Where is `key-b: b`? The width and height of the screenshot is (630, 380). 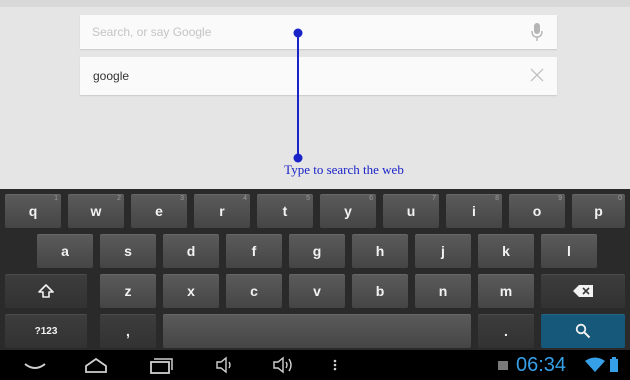
key-b: b is located at coordinates (380, 291).